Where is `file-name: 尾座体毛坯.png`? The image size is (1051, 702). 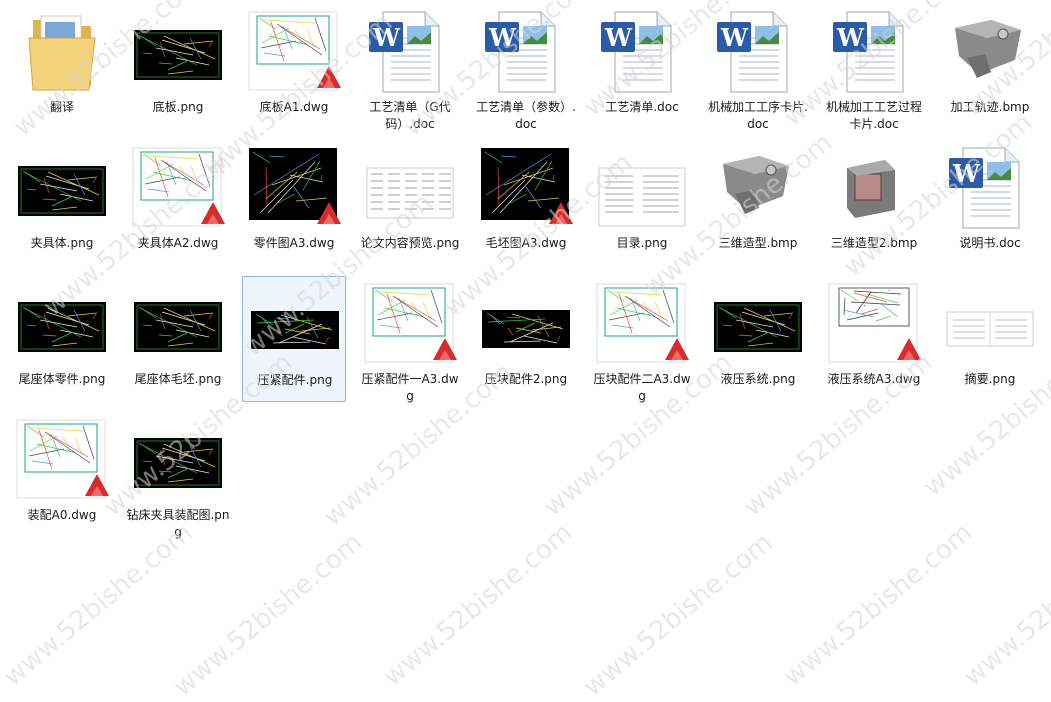
file-name: 尾座体毛坯.png is located at coordinates (178, 379).